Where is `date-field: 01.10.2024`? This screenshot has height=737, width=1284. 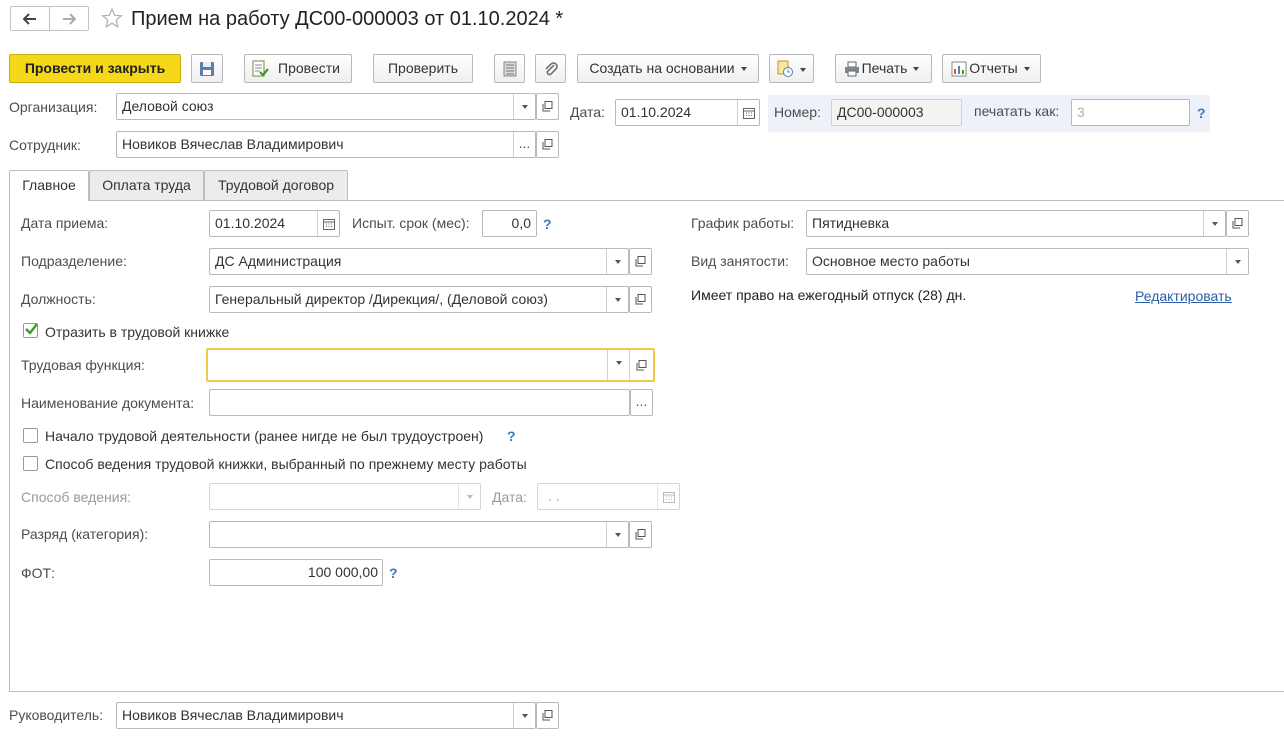
date-field: 01.10.2024 is located at coordinates (687, 112).